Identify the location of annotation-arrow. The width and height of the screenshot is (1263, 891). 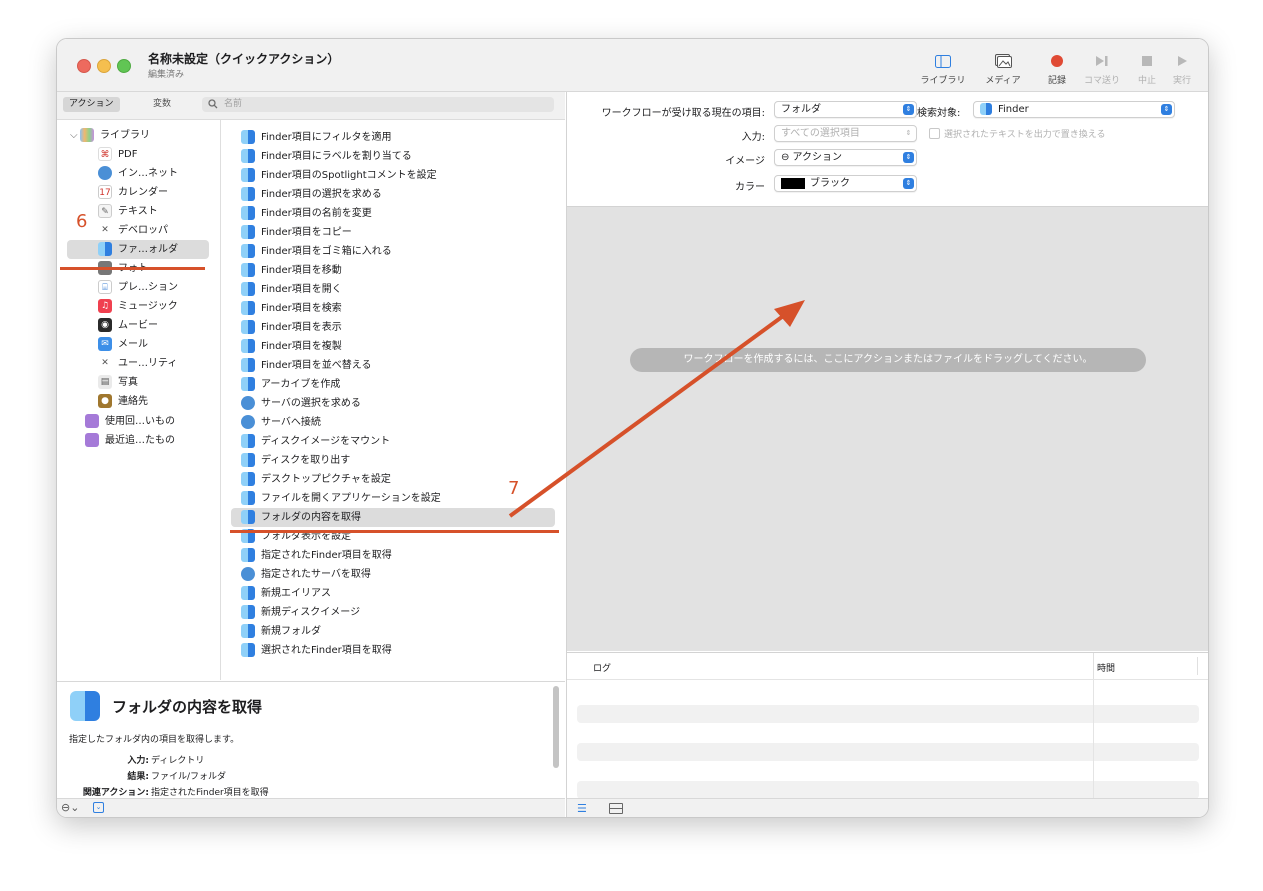
(656, 409).